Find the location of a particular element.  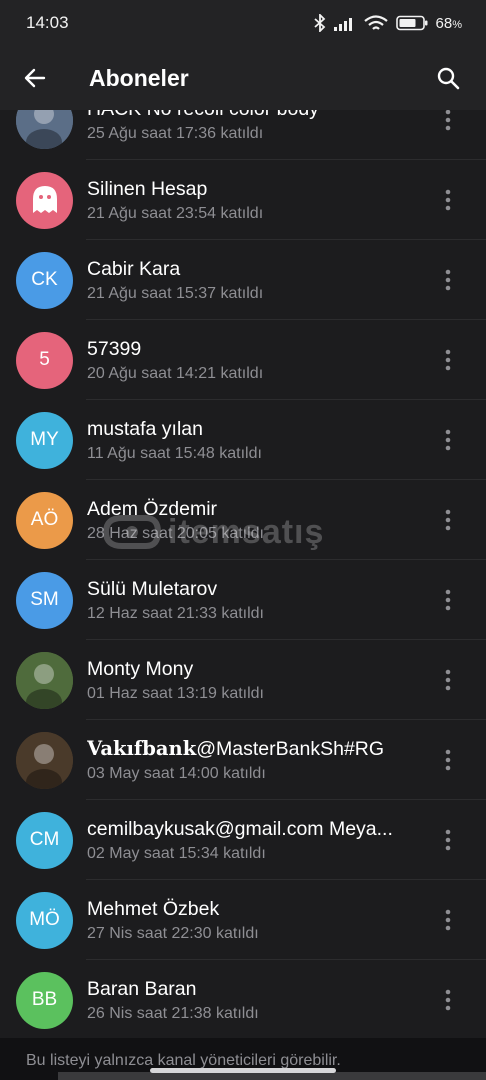

subscriber-row: CK Cabir Kara 21 Ağu saat 15:37 katıldı is located at coordinates (243, 280).